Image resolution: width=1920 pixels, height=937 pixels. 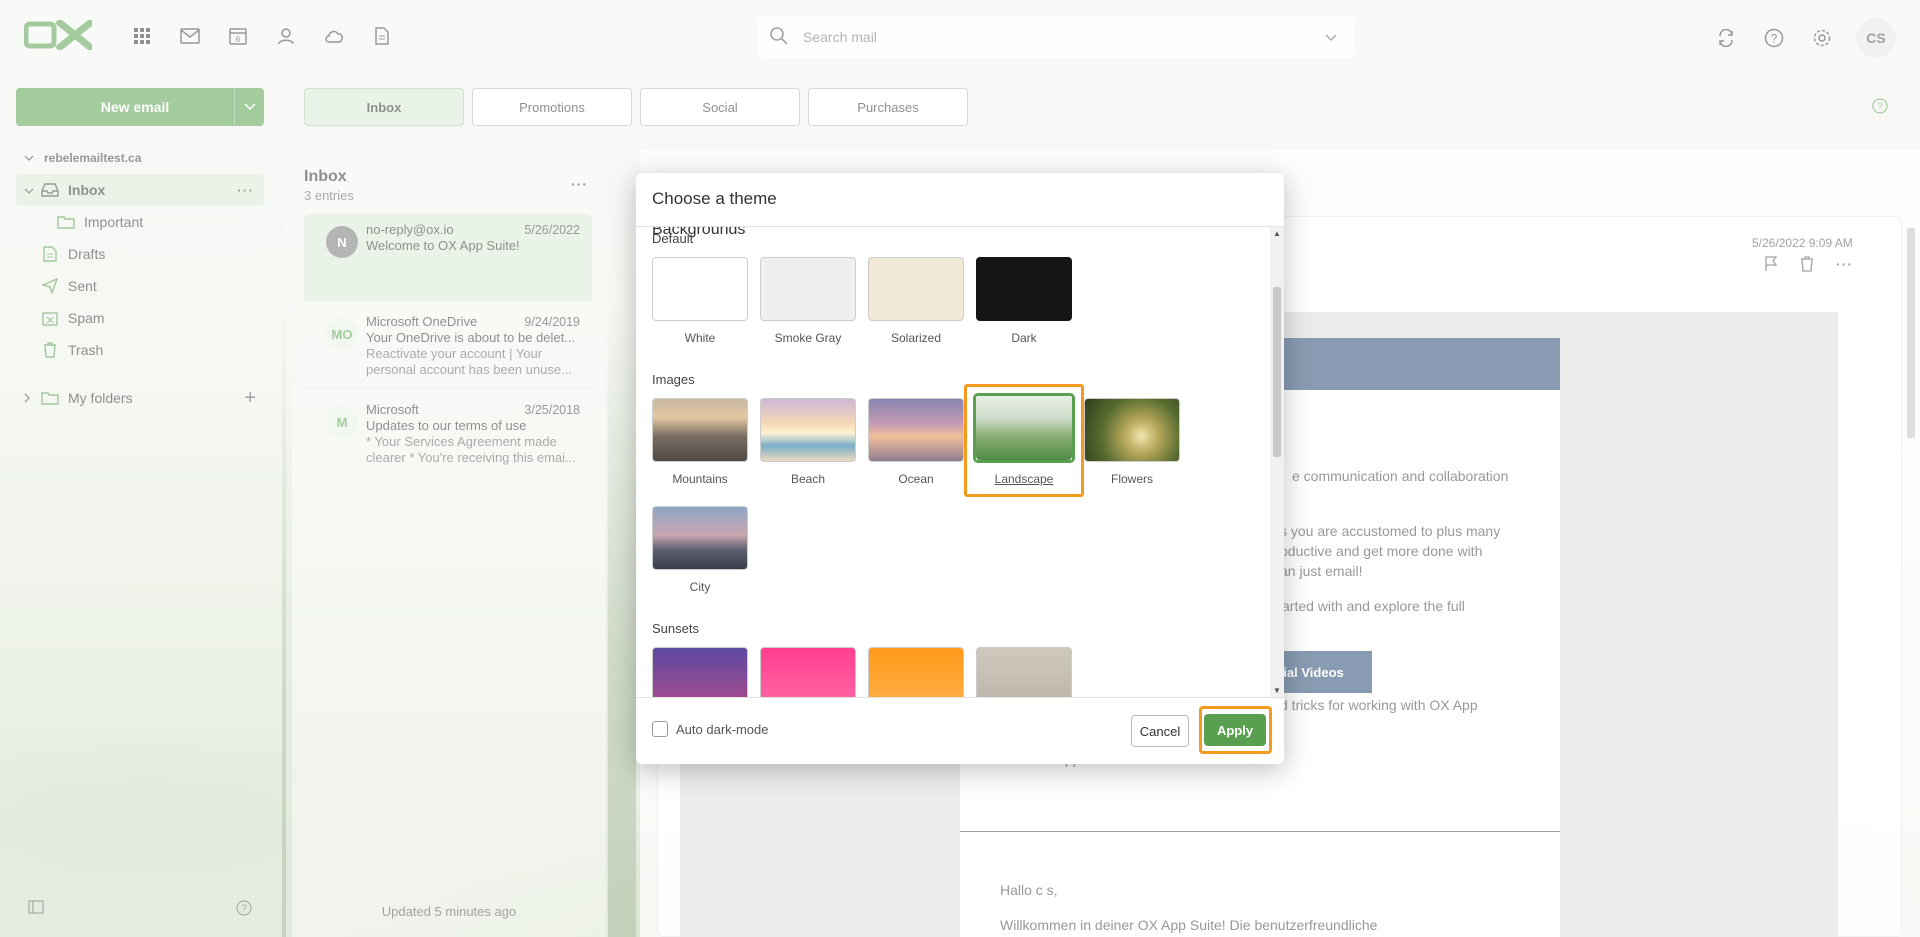 What do you see at coordinates (1160, 731) in the screenshot?
I see `cancel-button: Cancel` at bounding box center [1160, 731].